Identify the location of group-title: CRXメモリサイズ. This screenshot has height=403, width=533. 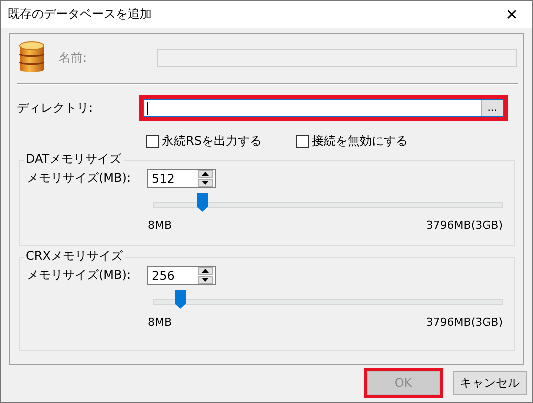
(74, 256).